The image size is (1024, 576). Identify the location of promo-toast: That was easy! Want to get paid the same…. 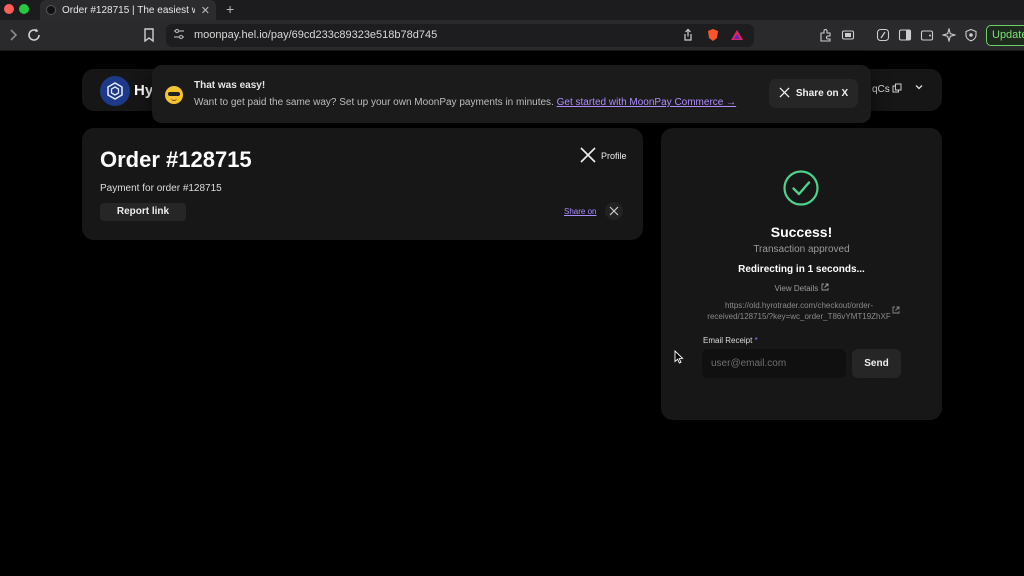
(511, 94).